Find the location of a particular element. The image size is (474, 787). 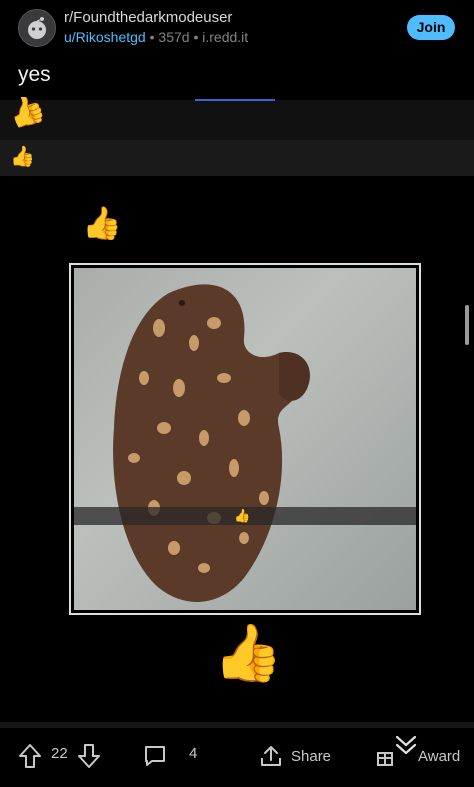

comments-button is located at coordinates (155, 756).